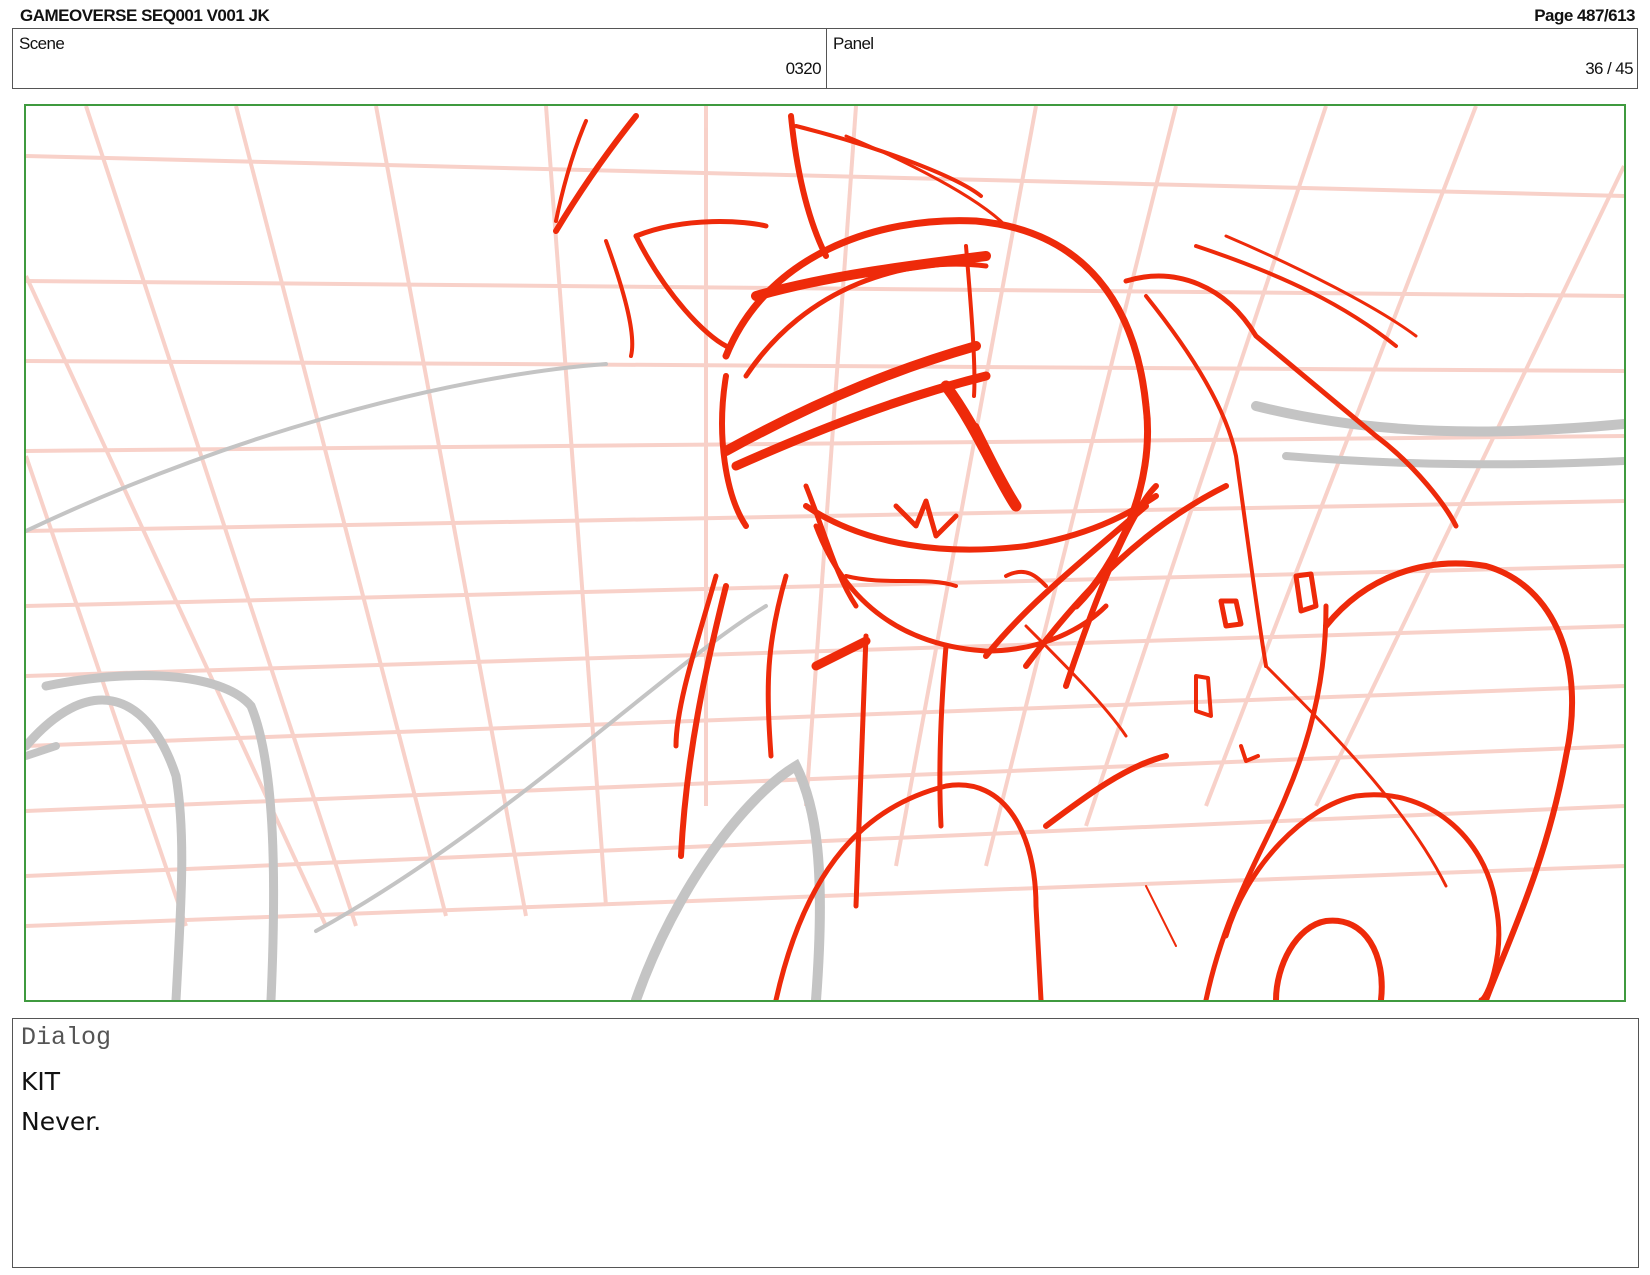  What do you see at coordinates (825, 15) in the screenshot?
I see `page-header: GAMEOVERSE SEQ001 V001 JK Page 487/613` at bounding box center [825, 15].